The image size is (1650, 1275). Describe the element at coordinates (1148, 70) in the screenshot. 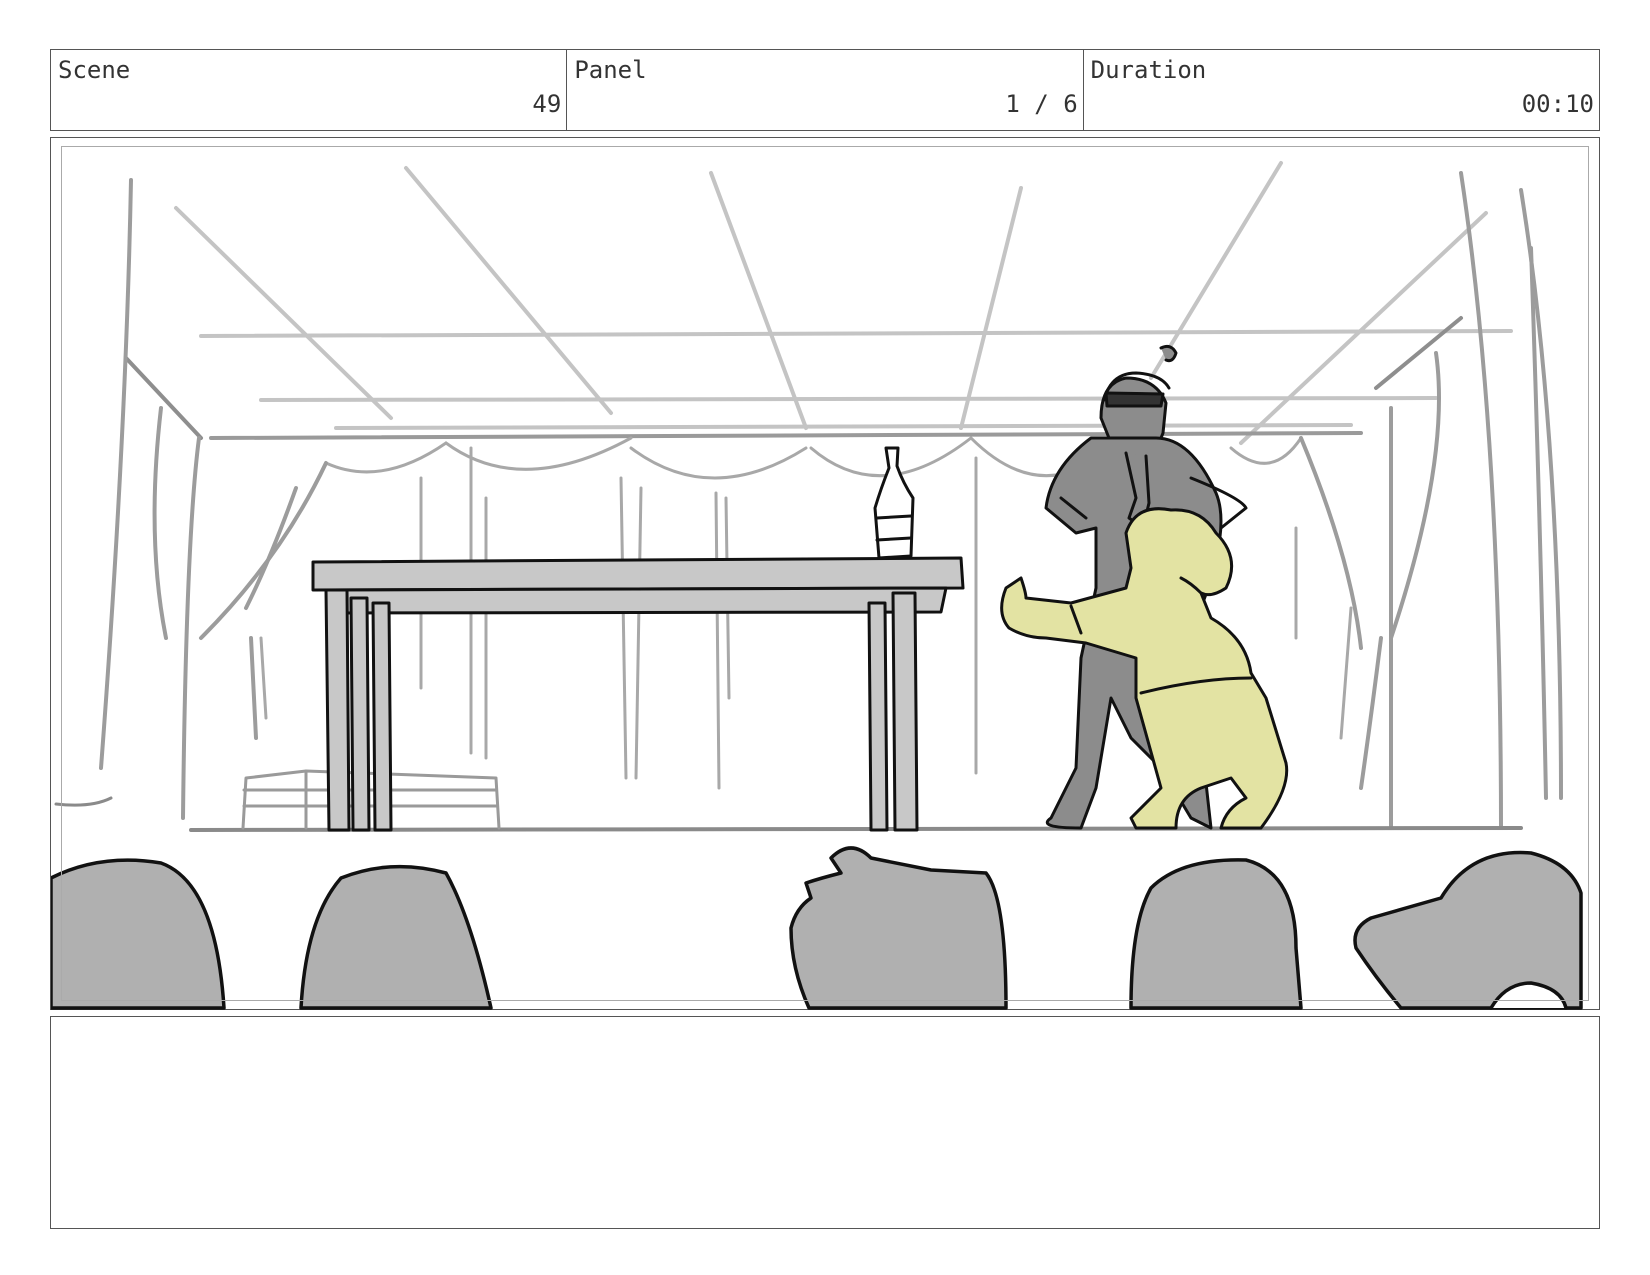

I see `duration-label: Duration` at that location.